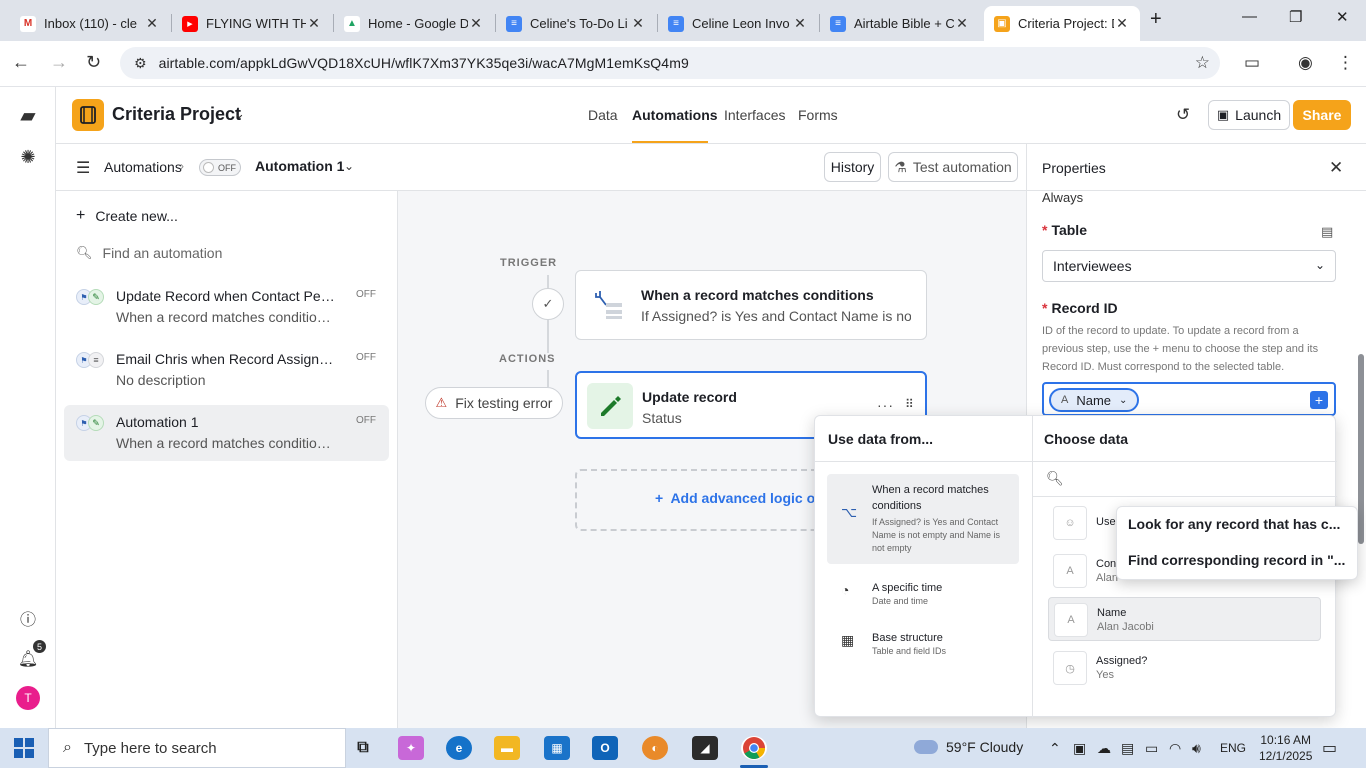 The width and height of the screenshot is (1366, 768). Describe the element at coordinates (818, 115) in the screenshot. I see `nav-forms: Forms` at that location.